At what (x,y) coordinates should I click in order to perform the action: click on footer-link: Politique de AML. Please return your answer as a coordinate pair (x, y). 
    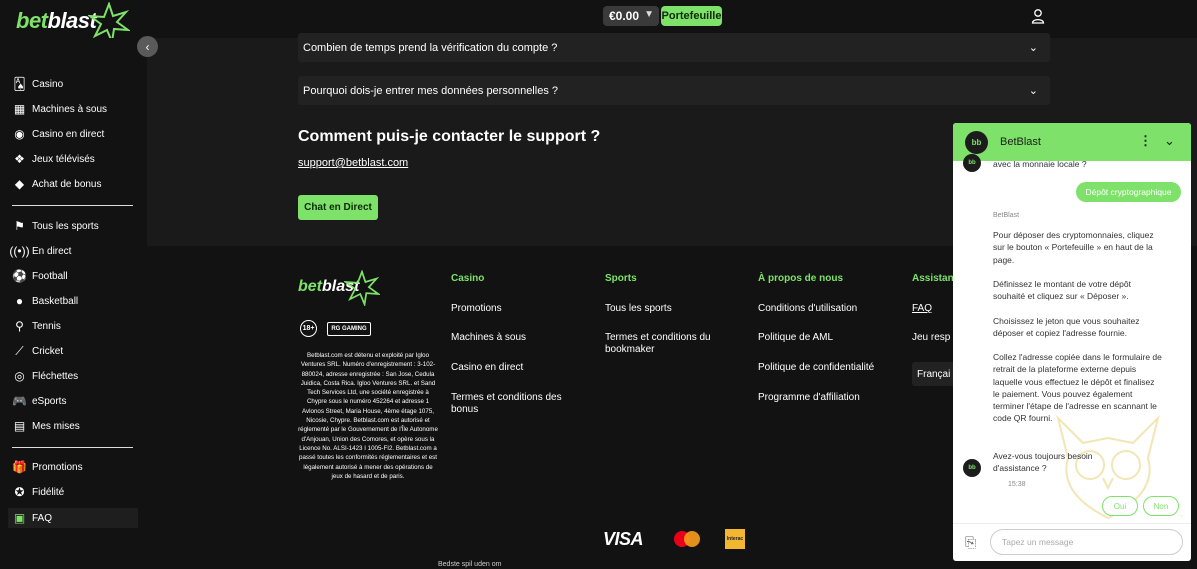
    Looking at the image, I should click on (795, 338).